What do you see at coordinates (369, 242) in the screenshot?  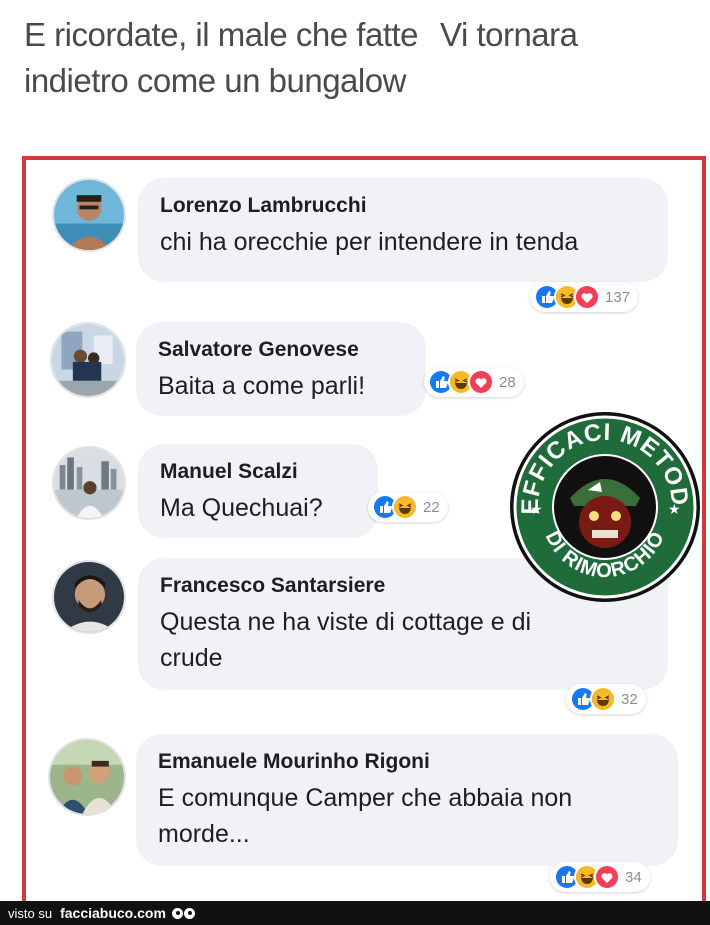 I see `comment-text: chi ha orecchie per intendere in tenda` at bounding box center [369, 242].